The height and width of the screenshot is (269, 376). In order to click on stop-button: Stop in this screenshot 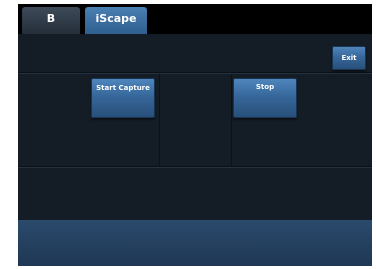, I will do `click(265, 98)`.